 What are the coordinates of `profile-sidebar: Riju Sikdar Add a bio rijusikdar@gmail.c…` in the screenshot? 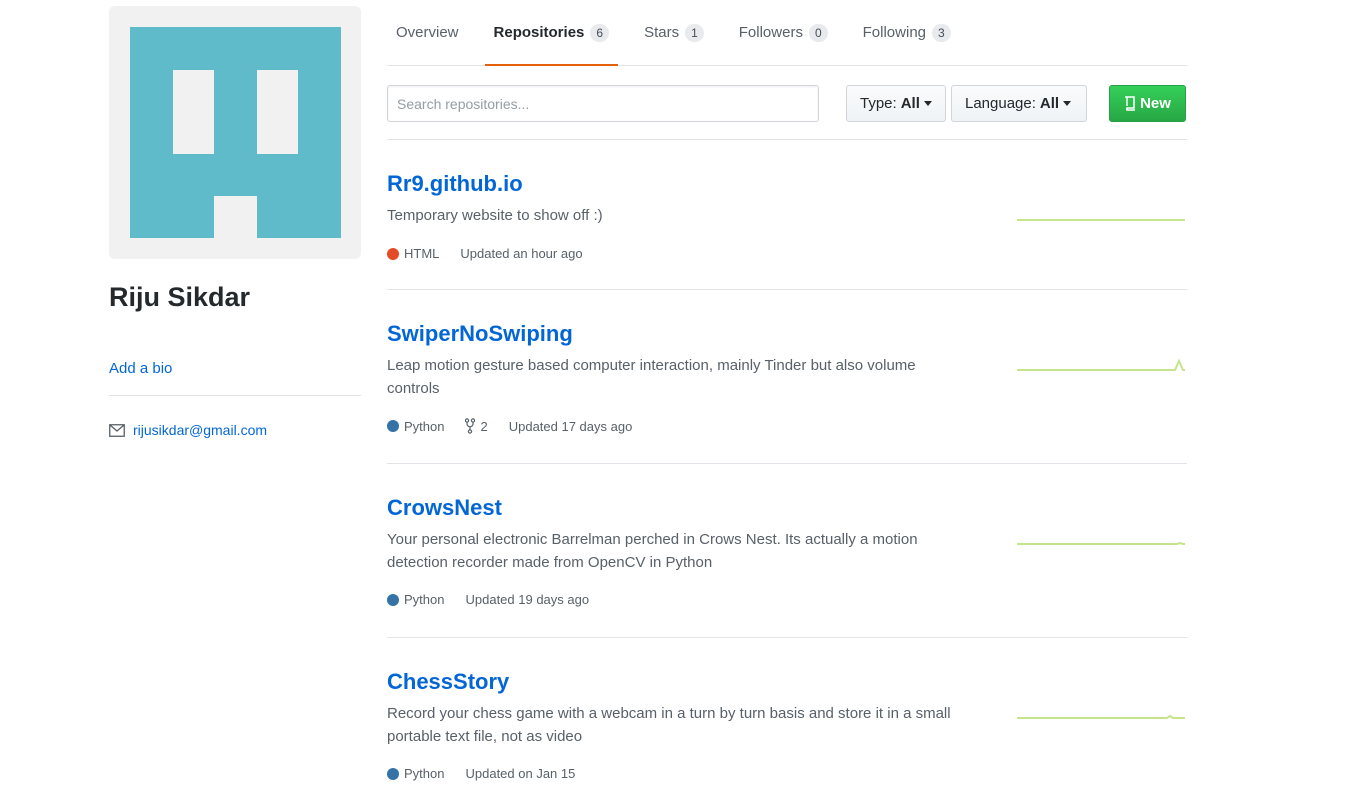 It's located at (235, 222).